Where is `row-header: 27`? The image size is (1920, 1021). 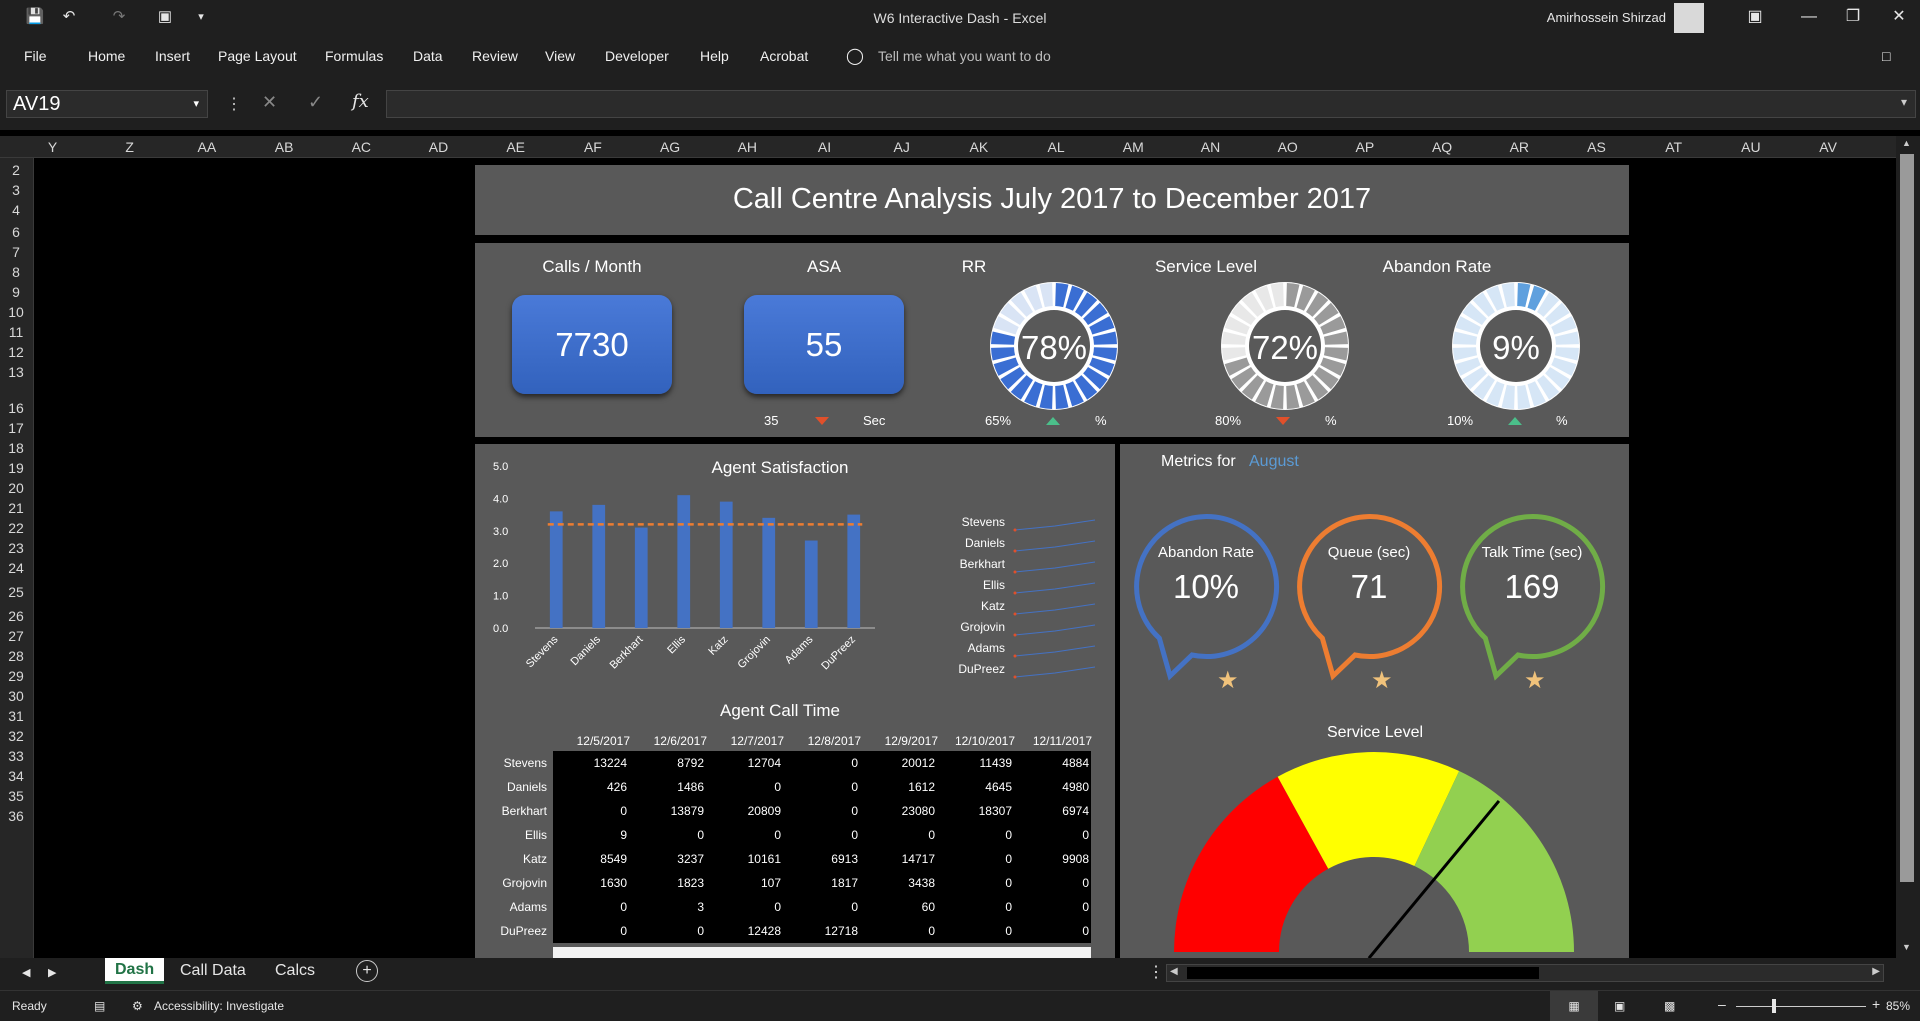 row-header: 27 is located at coordinates (16, 636).